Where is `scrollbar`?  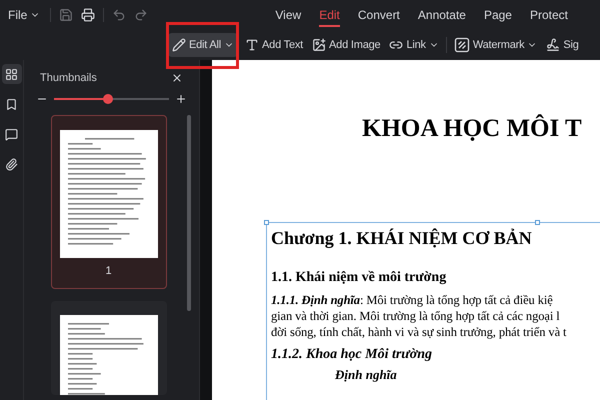 scrollbar is located at coordinates (189, 212).